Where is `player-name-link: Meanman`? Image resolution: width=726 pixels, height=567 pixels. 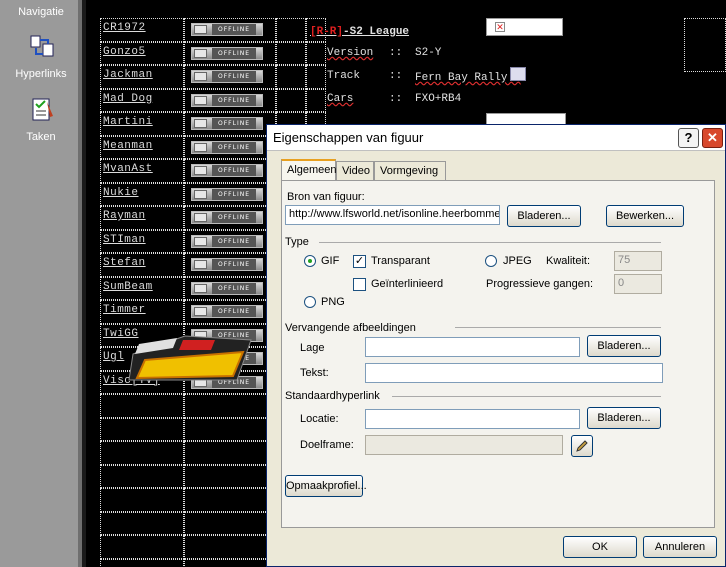 player-name-link: Meanman is located at coordinates (128, 146).